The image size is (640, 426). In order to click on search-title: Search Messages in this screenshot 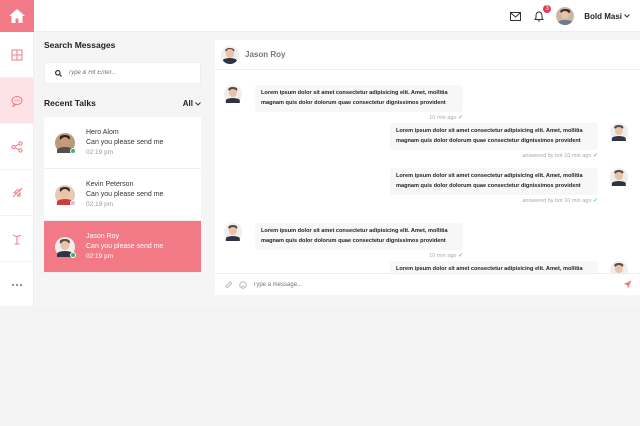, I will do `click(80, 45)`.